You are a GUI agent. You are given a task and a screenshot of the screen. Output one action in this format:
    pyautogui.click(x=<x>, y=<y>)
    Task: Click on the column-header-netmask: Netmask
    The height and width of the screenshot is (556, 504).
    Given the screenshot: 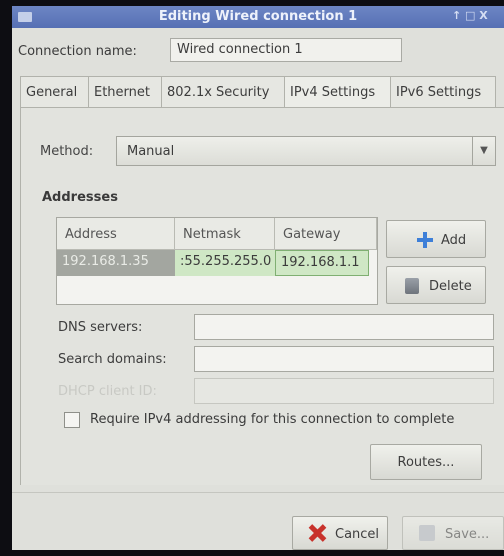 What is the action you would take?
    pyautogui.click(x=225, y=234)
    